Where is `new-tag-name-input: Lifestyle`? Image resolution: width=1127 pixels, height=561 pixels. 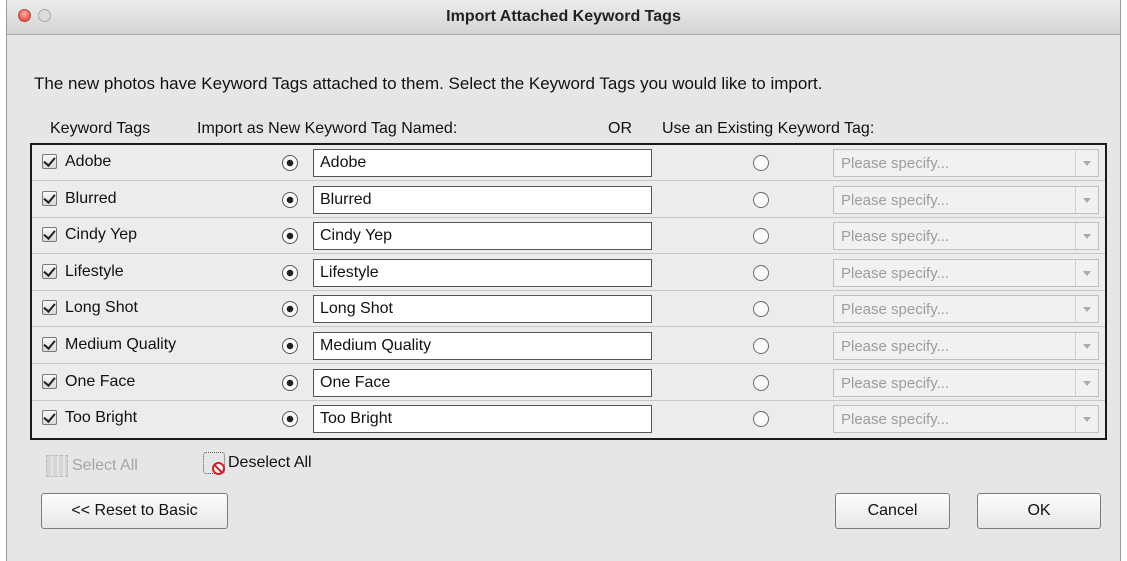
new-tag-name-input: Lifestyle is located at coordinates (482, 272).